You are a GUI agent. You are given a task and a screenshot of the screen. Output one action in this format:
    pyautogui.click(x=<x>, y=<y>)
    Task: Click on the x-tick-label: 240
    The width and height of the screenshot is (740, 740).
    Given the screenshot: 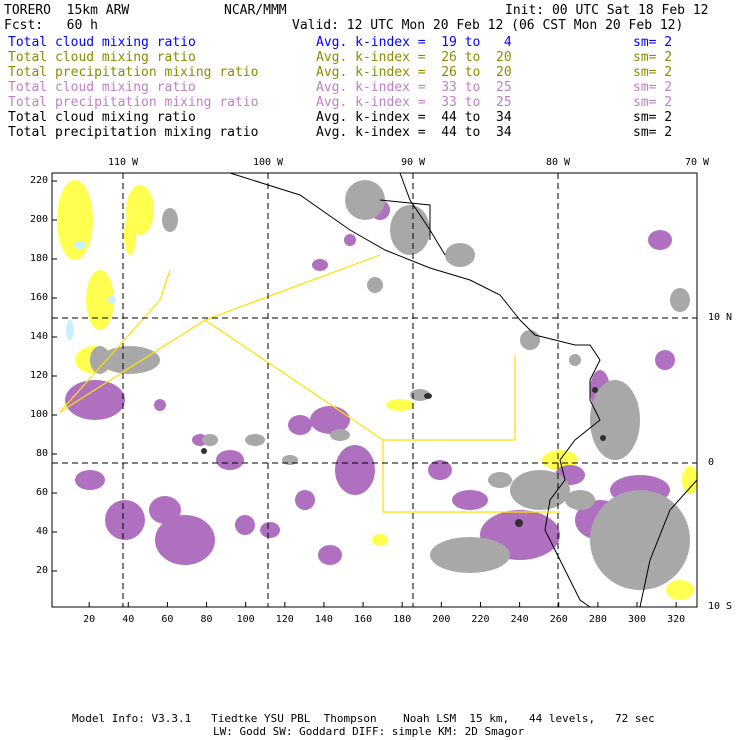 What is the action you would take?
    pyautogui.click(x=519, y=619)
    